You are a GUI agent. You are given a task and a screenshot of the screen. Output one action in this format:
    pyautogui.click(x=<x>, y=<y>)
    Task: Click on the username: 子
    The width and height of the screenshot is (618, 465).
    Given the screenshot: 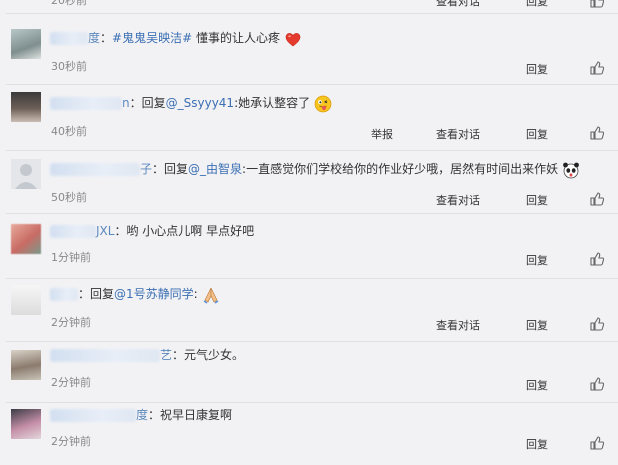 What is the action you would take?
    pyautogui.click(x=146, y=169)
    